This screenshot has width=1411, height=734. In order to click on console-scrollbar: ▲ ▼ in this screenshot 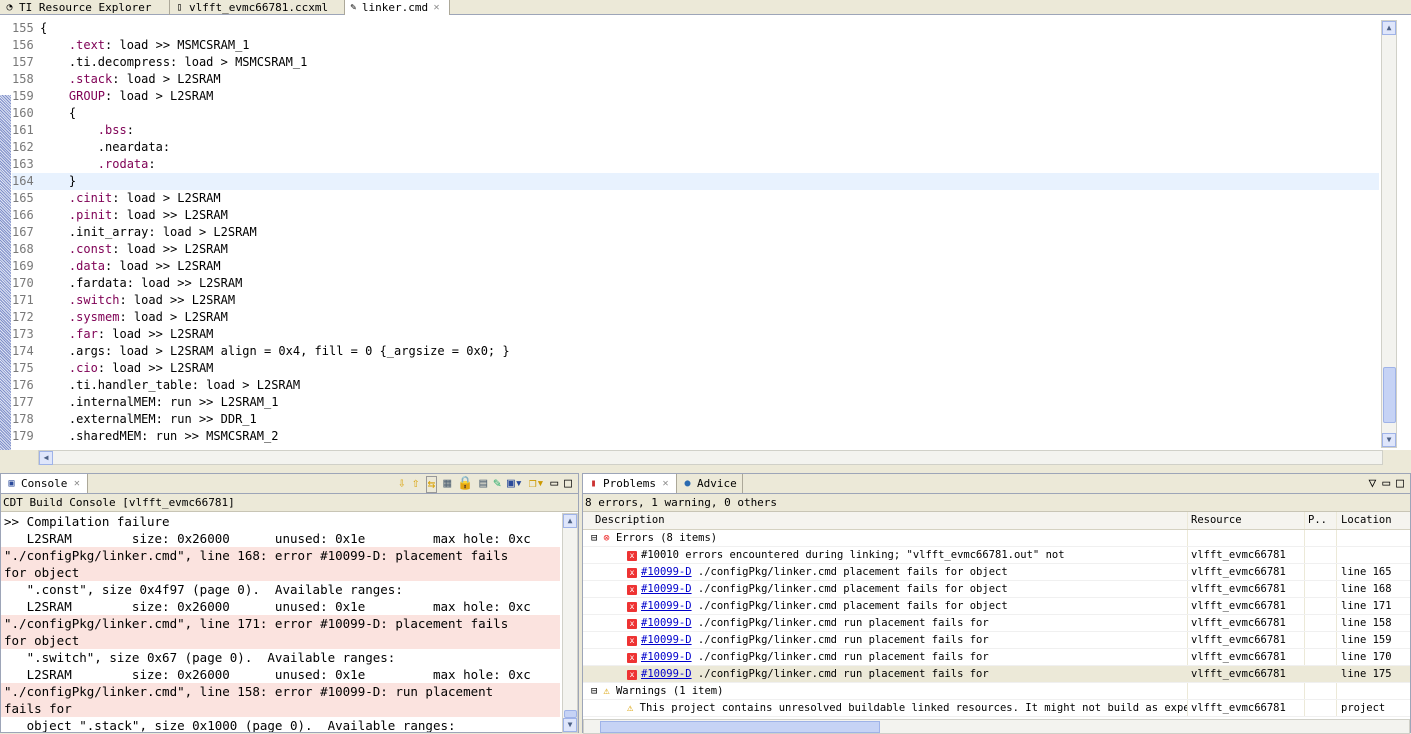, I will do `click(570, 623)`.